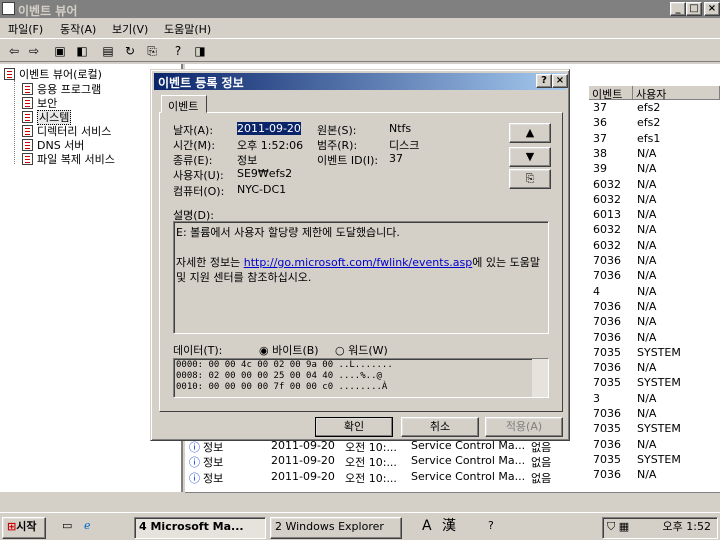 The height and width of the screenshot is (540, 720). Describe the element at coordinates (8, 8) in the screenshot. I see `app-icon` at that location.